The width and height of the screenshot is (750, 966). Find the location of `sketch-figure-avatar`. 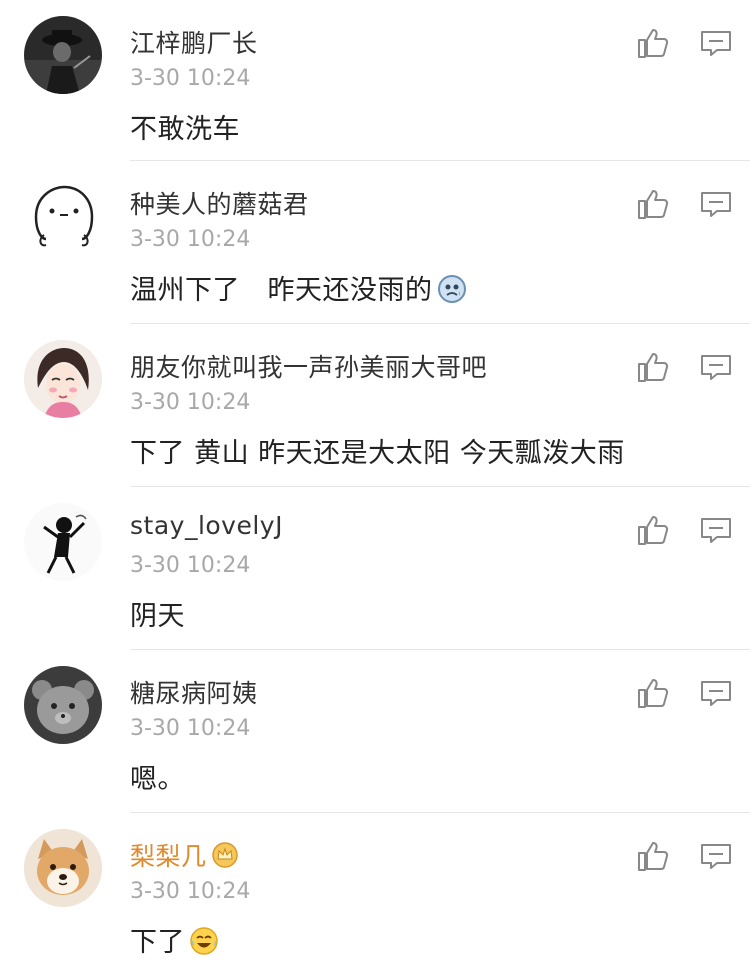

sketch-figure-avatar is located at coordinates (63, 542).